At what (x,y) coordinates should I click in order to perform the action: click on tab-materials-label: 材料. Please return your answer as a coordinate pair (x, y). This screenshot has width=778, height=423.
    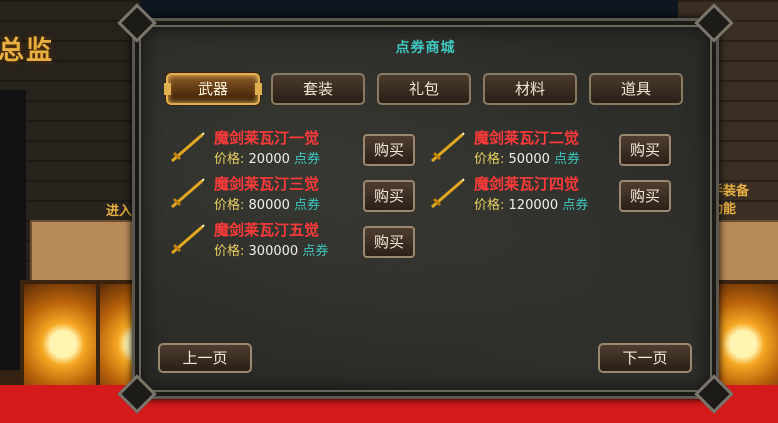
    Looking at the image, I should click on (529, 89).